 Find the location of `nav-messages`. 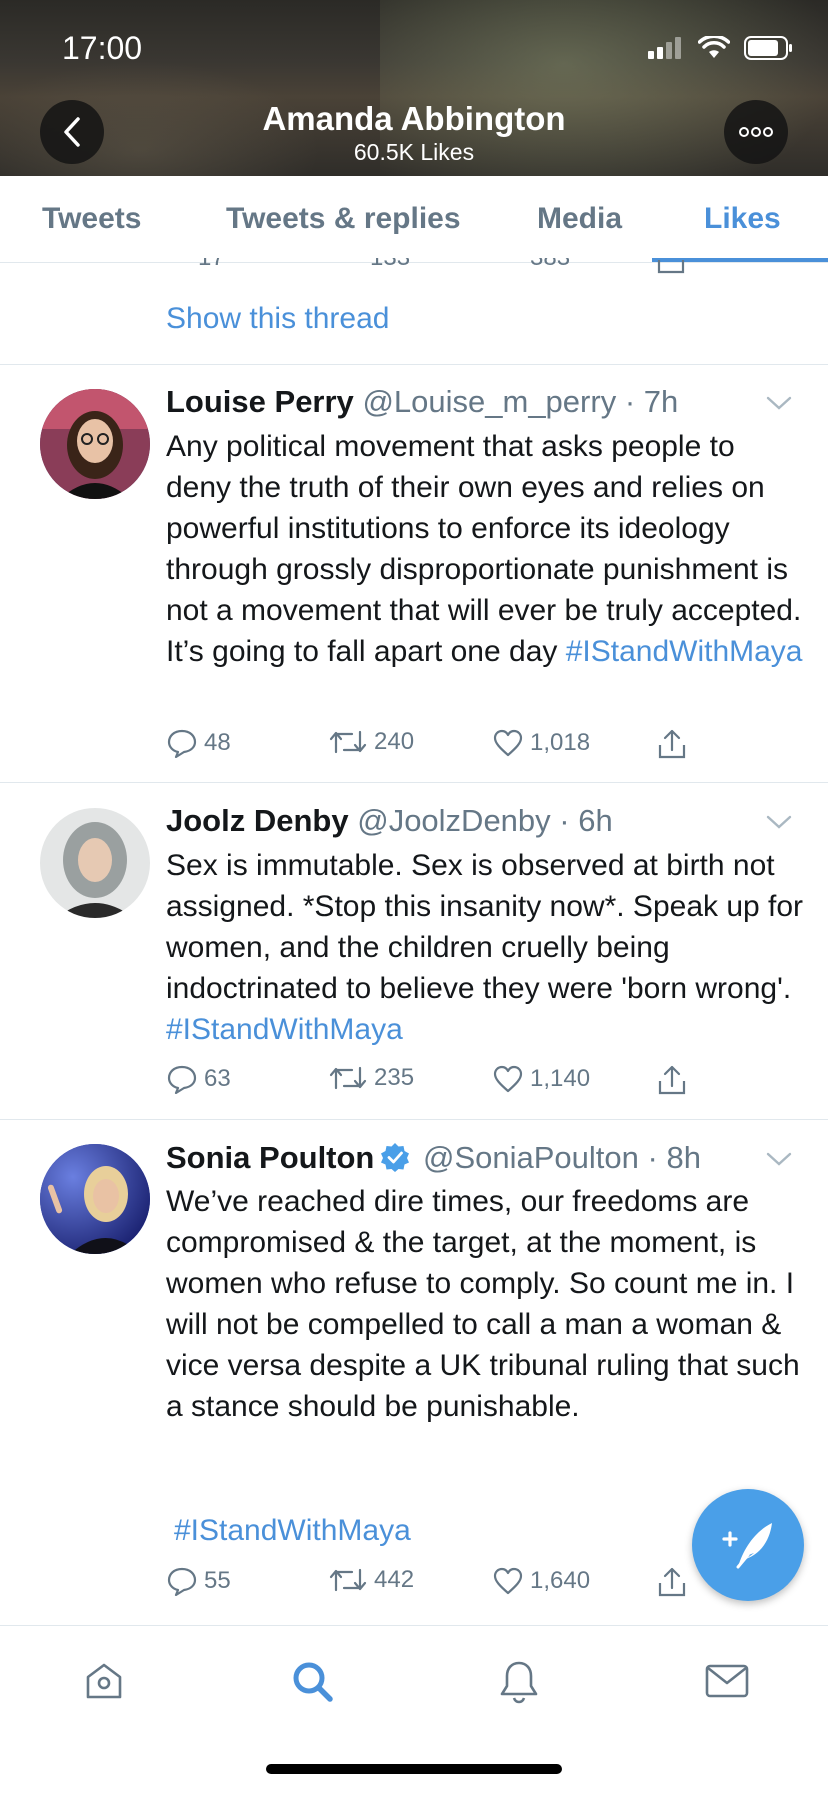

nav-messages is located at coordinates (727, 1681).